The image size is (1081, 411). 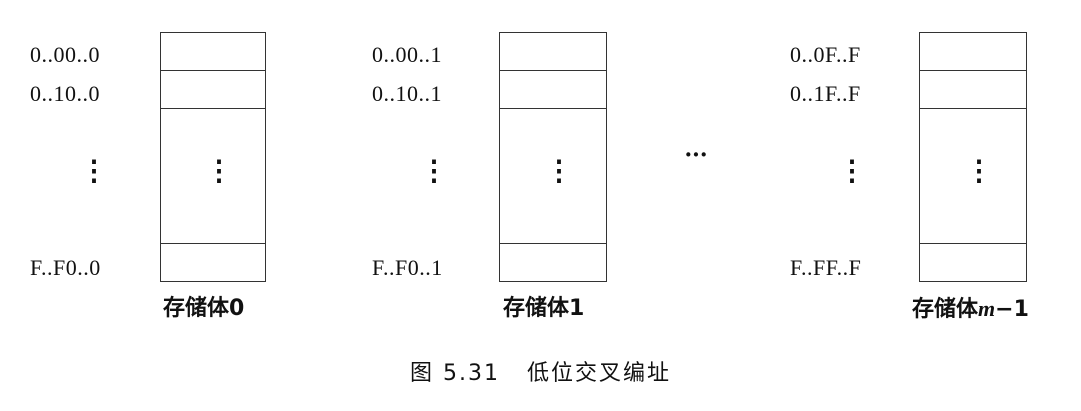 I want to click on bank-m-1-label-variable: m, so click(x=987, y=308).